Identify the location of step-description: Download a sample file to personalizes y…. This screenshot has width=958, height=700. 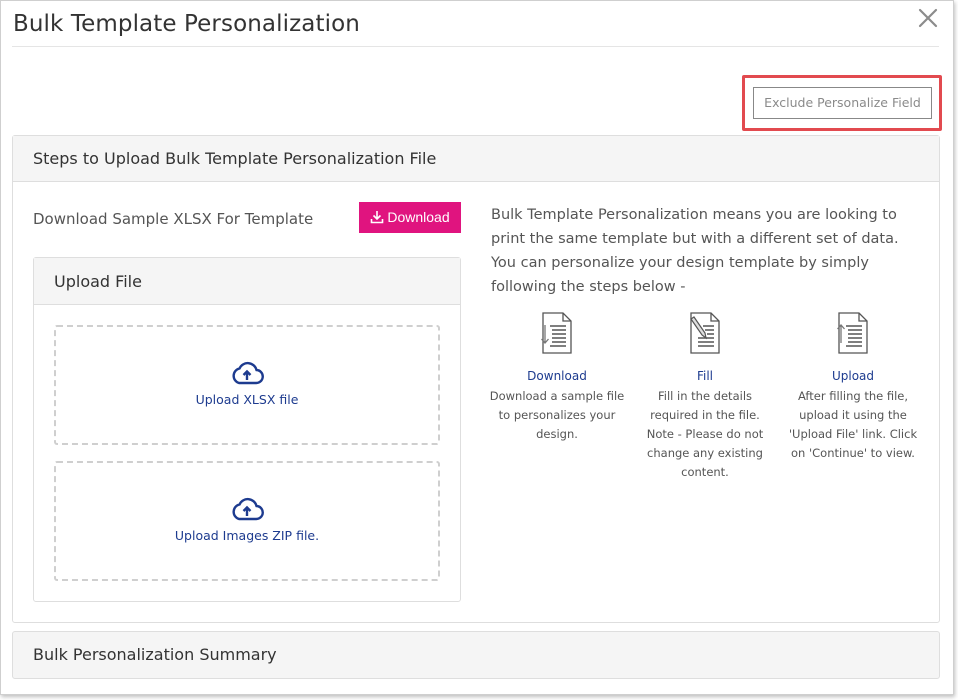
(557, 415).